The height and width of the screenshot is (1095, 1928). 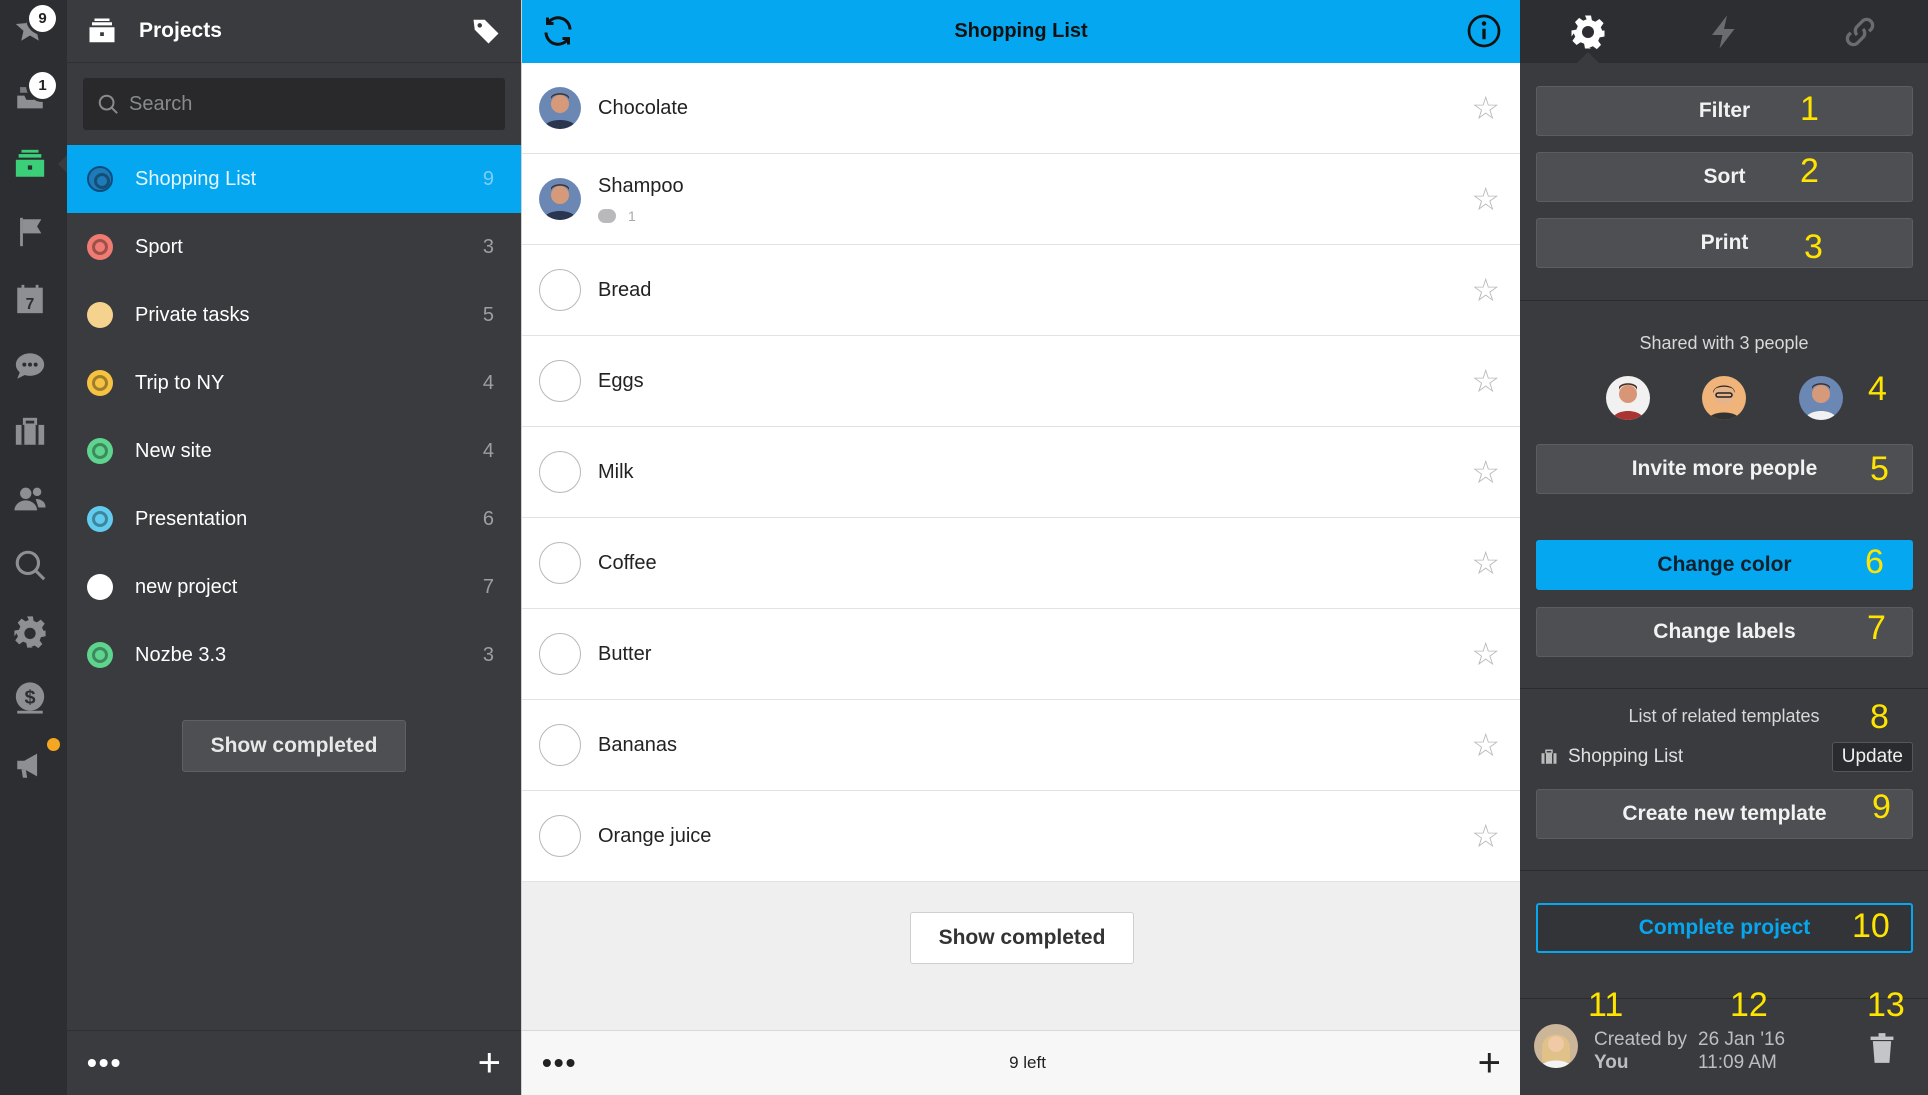 I want to click on project-count: 7, so click(x=488, y=586).